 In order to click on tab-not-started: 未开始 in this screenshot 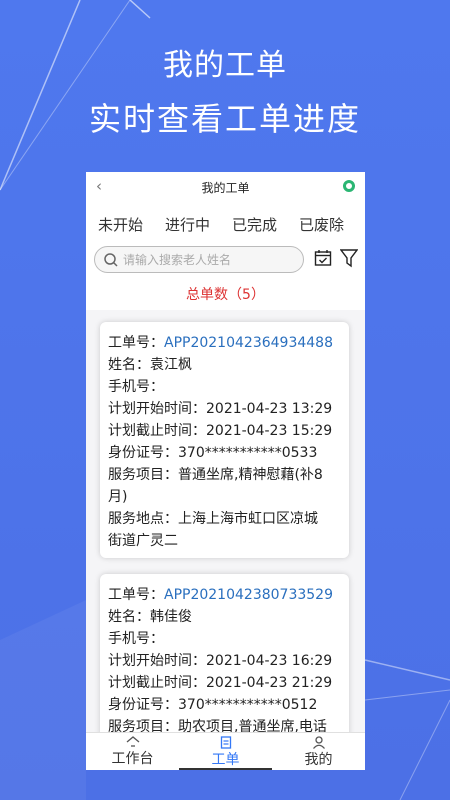, I will do `click(120, 223)`.